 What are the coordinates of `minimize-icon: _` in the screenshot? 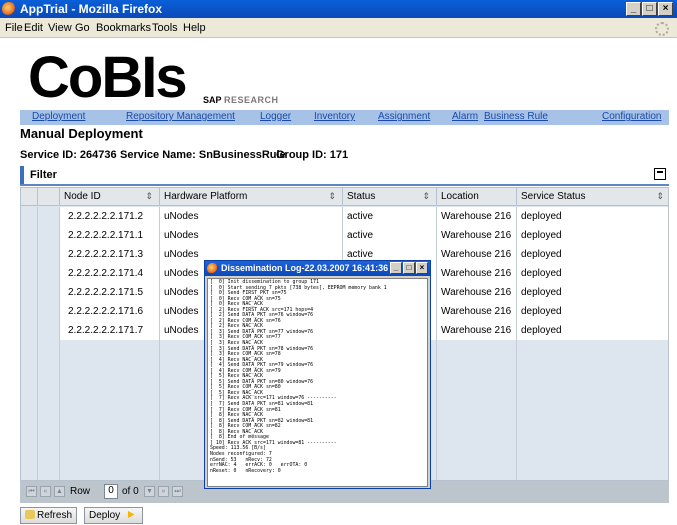 It's located at (633, 9).